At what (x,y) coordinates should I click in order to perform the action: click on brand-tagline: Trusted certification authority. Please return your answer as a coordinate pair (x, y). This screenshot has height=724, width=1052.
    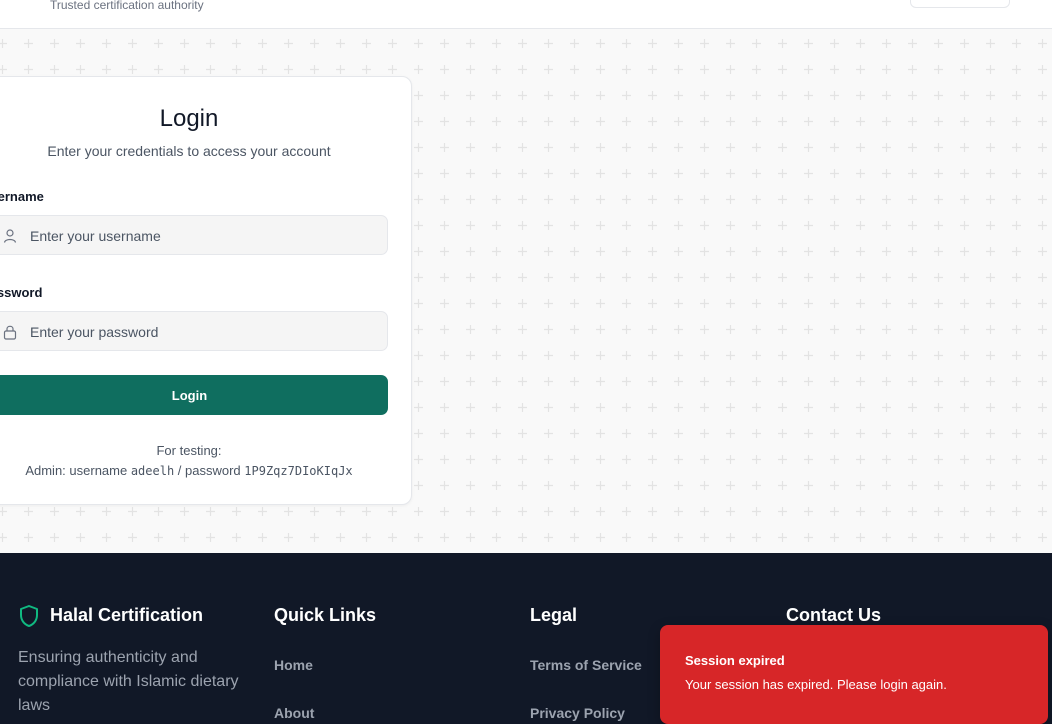
    Looking at the image, I should click on (127, 6).